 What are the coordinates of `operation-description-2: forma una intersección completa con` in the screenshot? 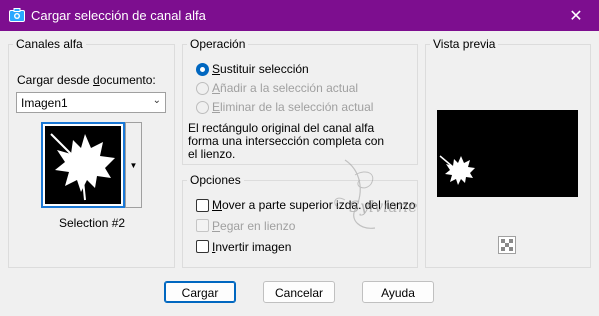 It's located at (286, 141).